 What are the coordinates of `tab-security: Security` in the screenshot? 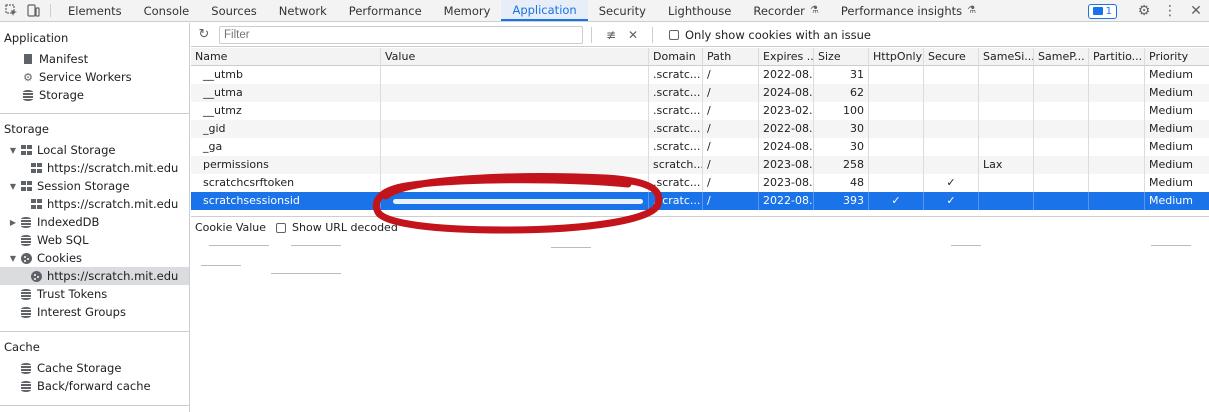 It's located at (622, 10).